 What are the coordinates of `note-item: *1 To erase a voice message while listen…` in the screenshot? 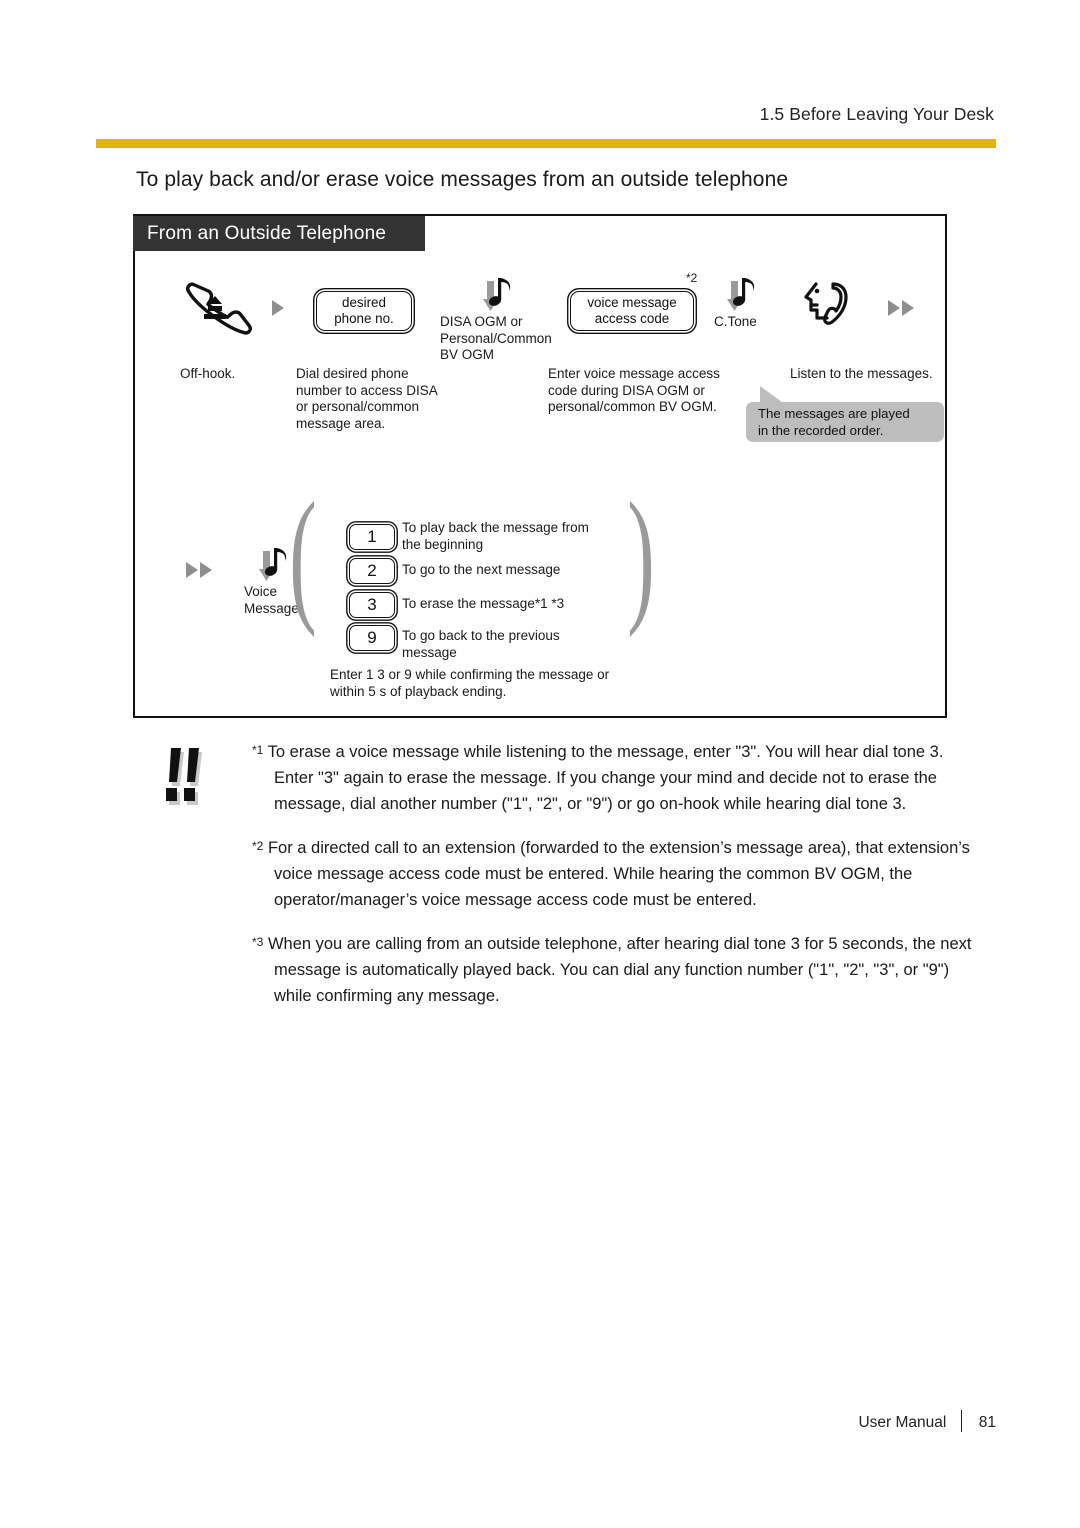 It's located at (617, 777).